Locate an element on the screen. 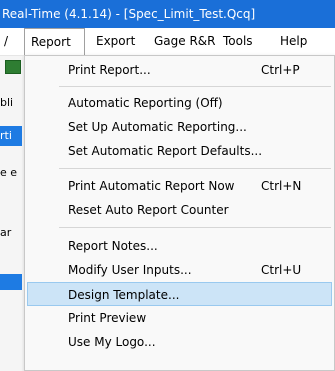 Image resolution: width=335 pixels, height=371 pixels. menu-item-label: Print Preview is located at coordinates (107, 318).